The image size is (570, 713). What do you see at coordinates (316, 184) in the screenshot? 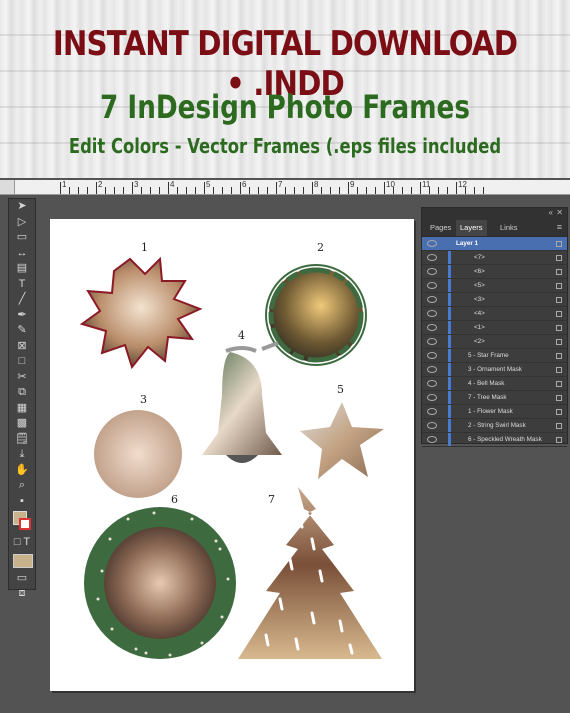
I see `ruler-number: 8` at bounding box center [316, 184].